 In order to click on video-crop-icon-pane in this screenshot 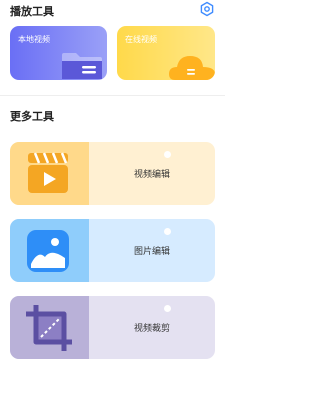, I will do `click(49, 327)`.